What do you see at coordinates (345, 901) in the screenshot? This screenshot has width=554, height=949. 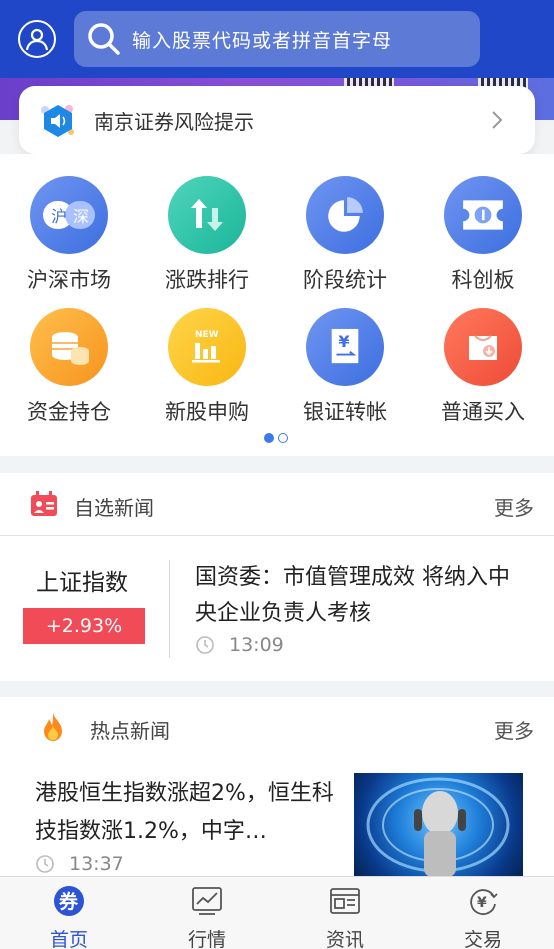 I see `news-icon` at bounding box center [345, 901].